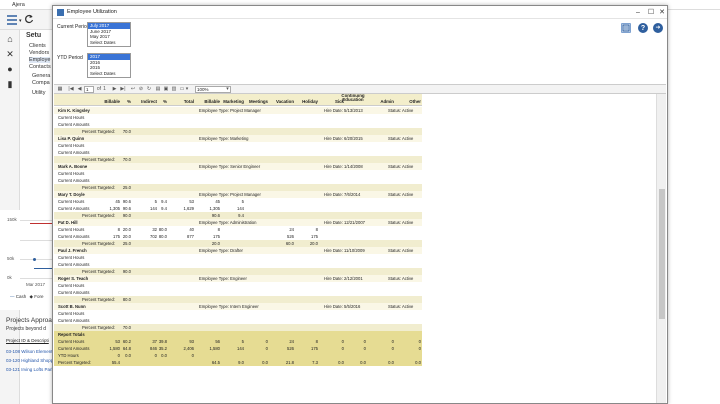 The image size is (720, 404). Describe the element at coordinates (238, 187) in the screenshot. I see `percent-targeted-row: Percent Targeted: 25.0` at that location.